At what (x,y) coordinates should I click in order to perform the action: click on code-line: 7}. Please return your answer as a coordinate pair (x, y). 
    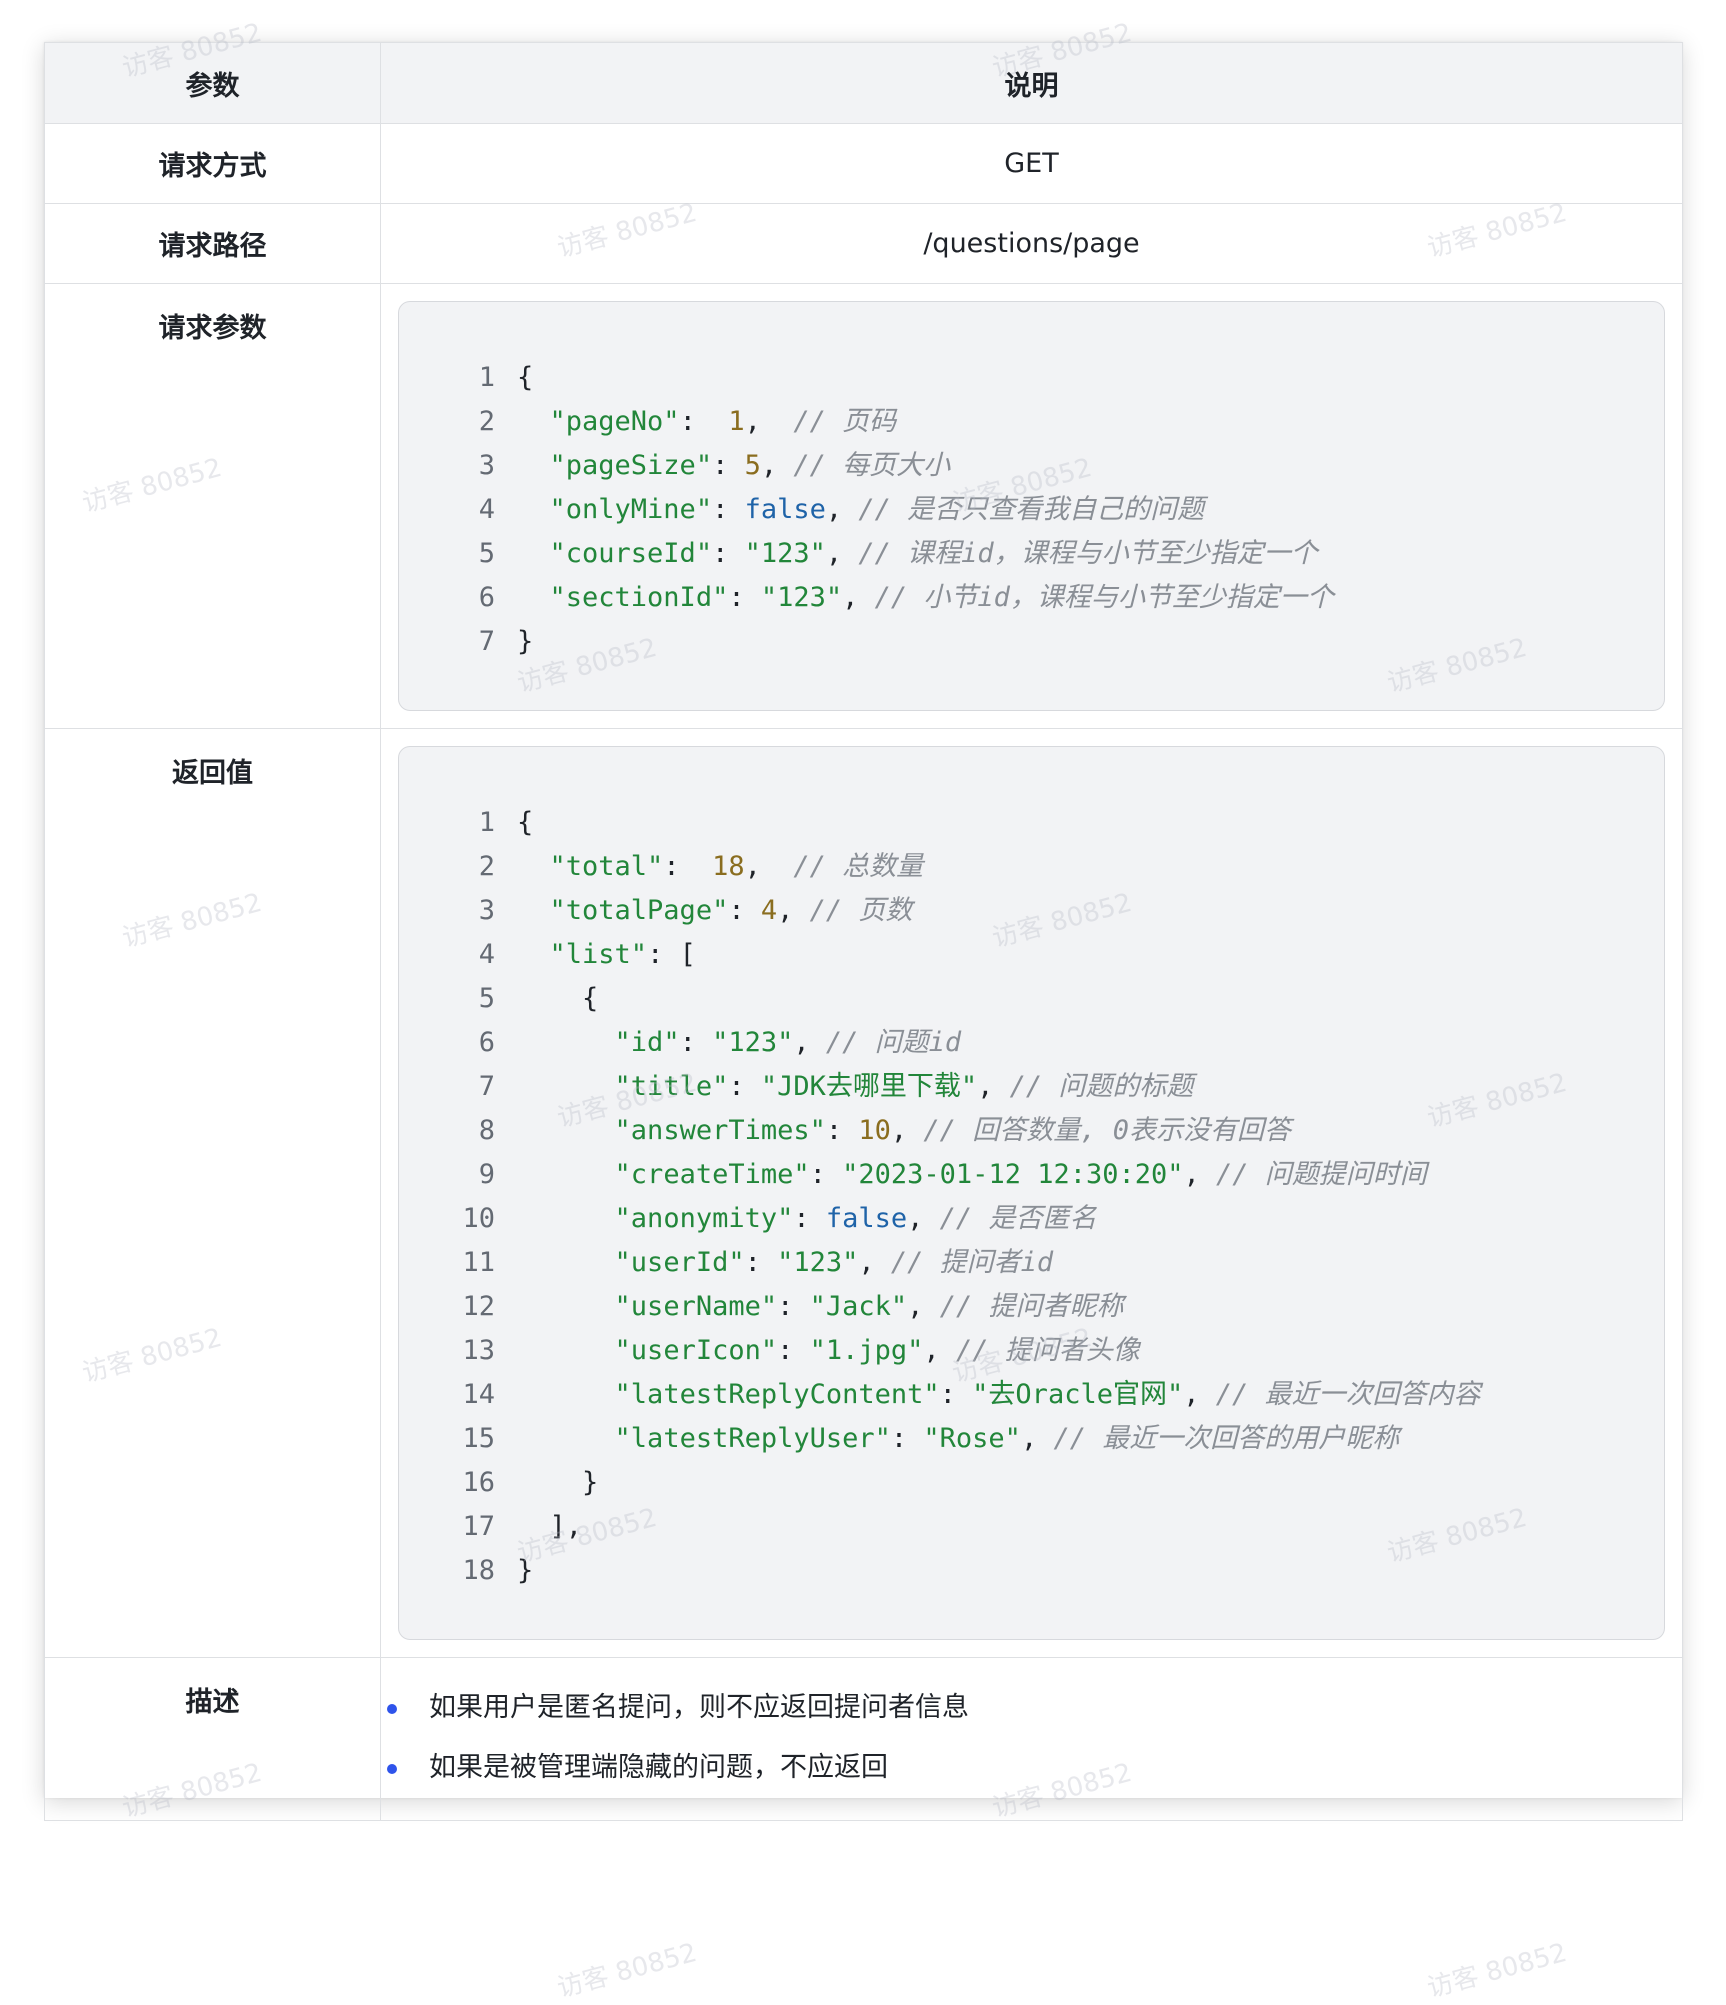
    Looking at the image, I should click on (1031, 642).